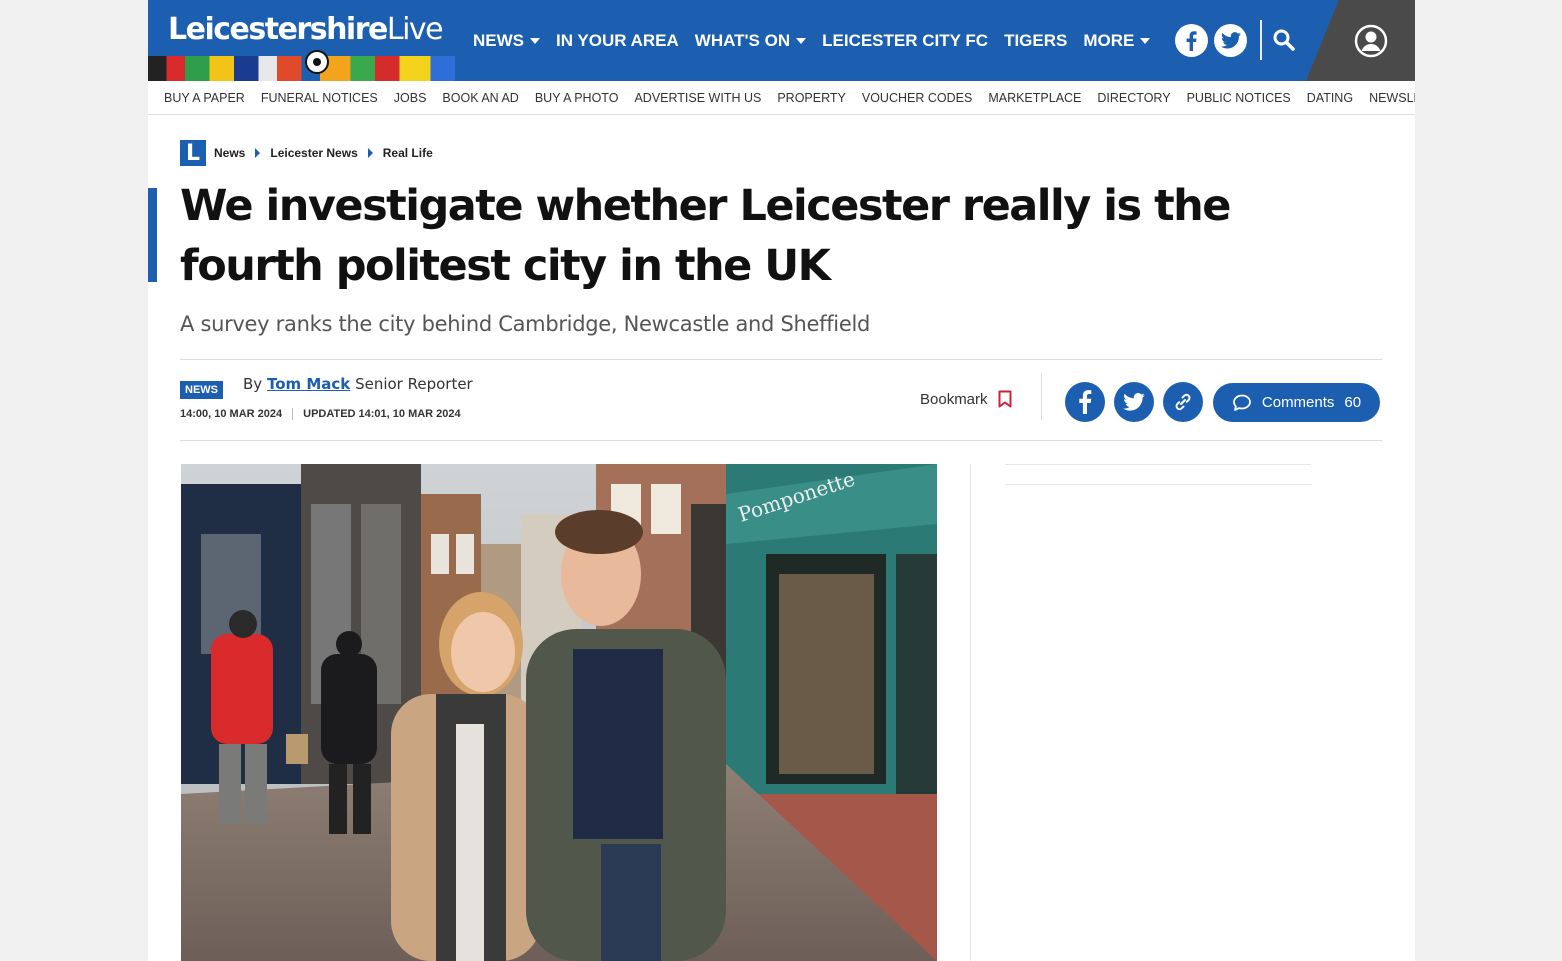 The width and height of the screenshot is (1562, 961). Describe the element at coordinates (1041, 397) in the screenshot. I see `actions-divider` at that location.